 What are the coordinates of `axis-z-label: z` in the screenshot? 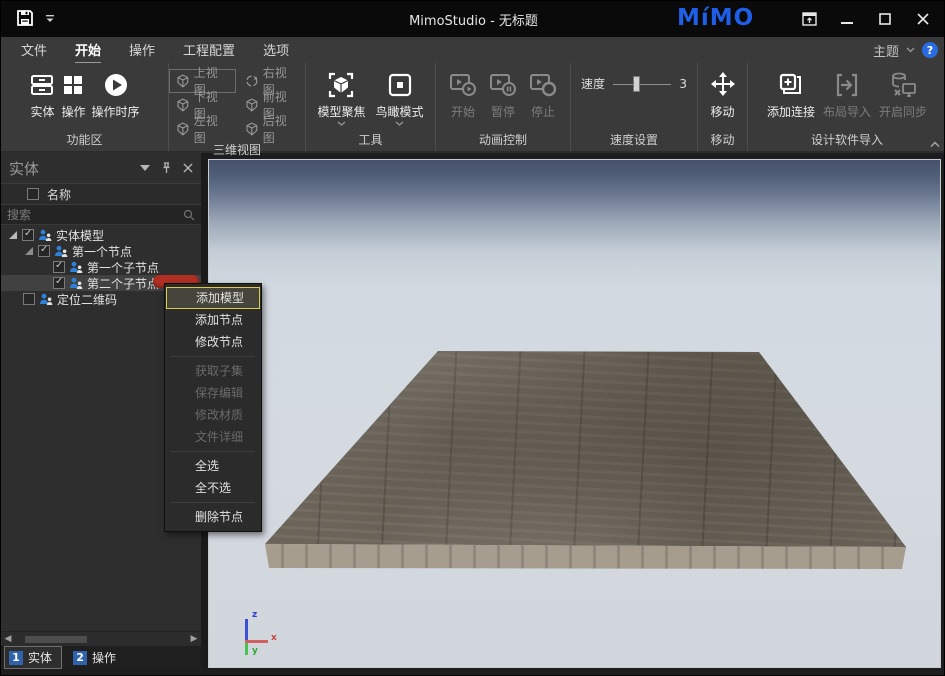 It's located at (255, 615).